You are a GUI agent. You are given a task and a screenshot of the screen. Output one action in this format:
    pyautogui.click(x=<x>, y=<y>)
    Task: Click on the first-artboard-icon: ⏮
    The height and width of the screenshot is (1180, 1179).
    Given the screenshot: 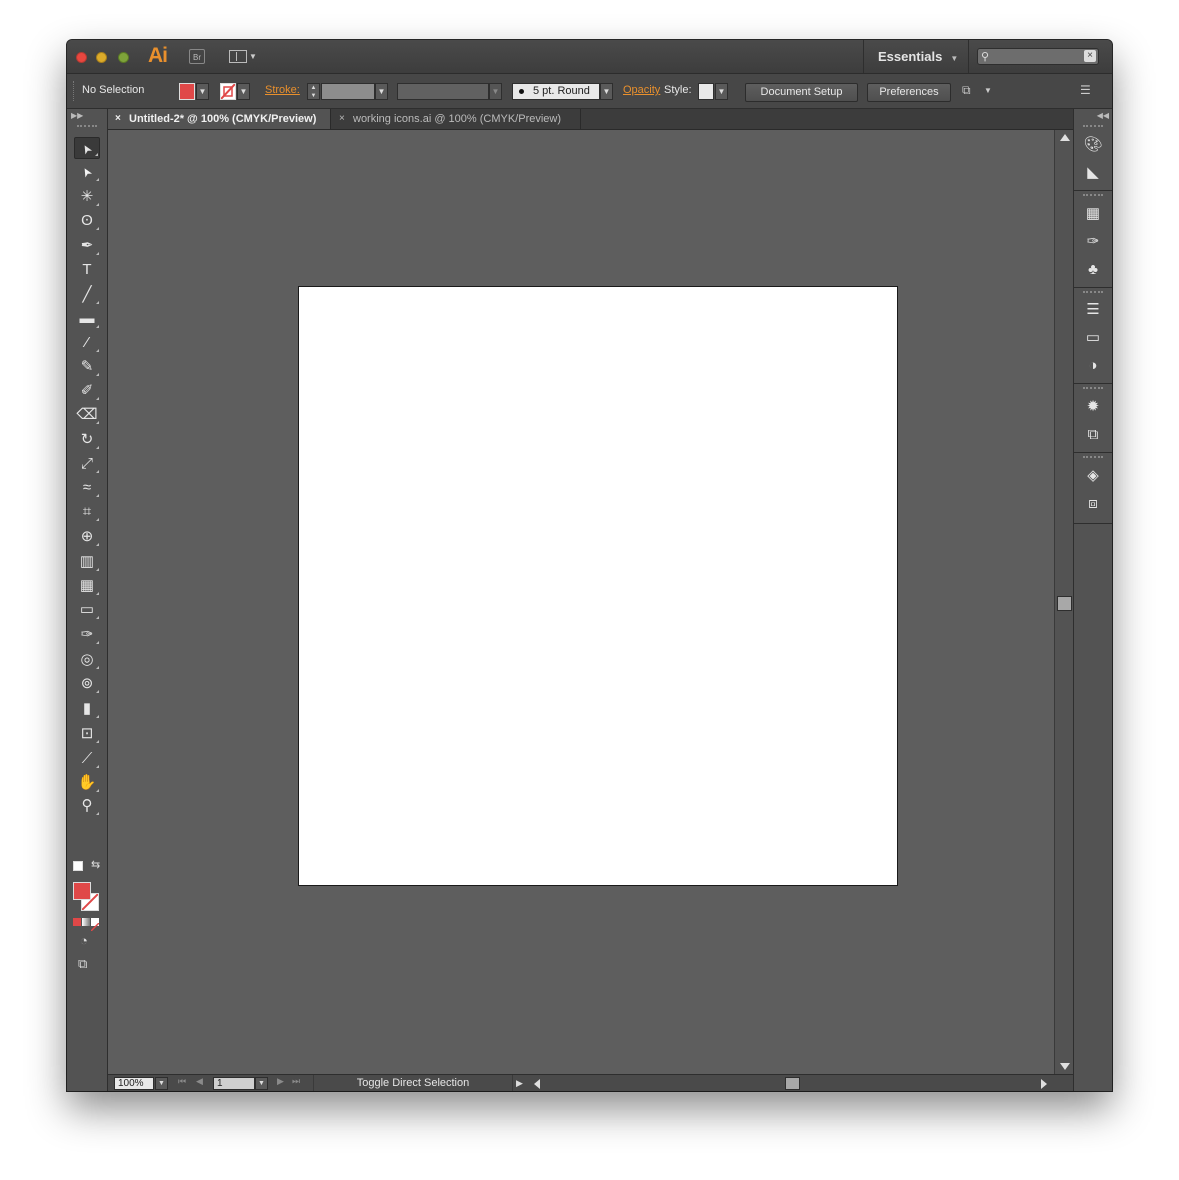 What is the action you would take?
    pyautogui.click(x=182, y=1081)
    